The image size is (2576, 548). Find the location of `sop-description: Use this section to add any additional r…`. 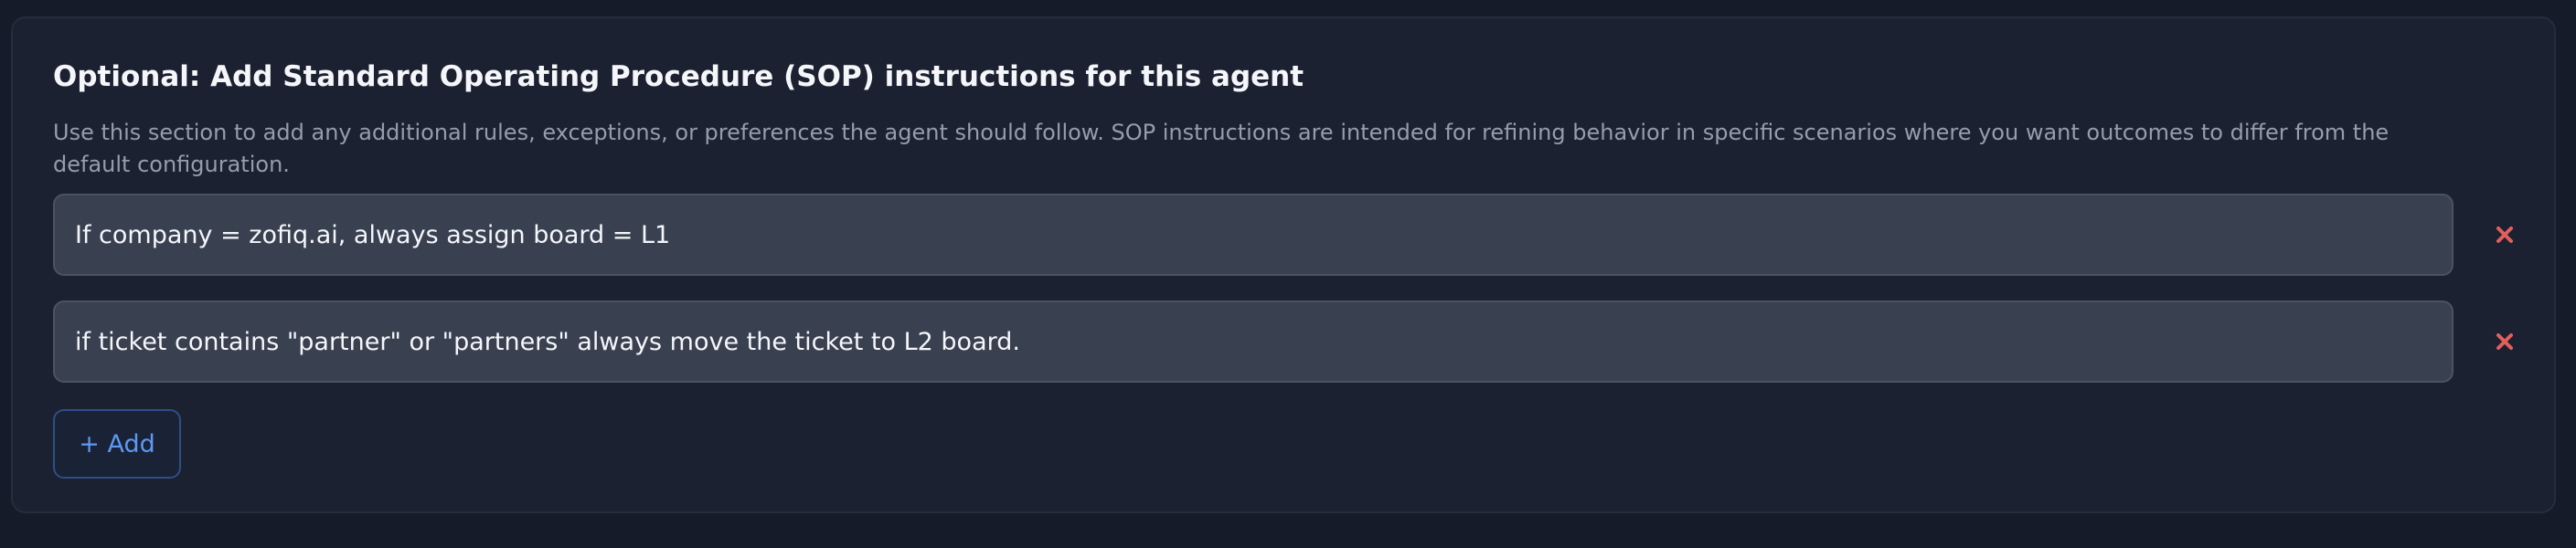

sop-description: Use this section to add any additional r… is located at coordinates (1221, 148).